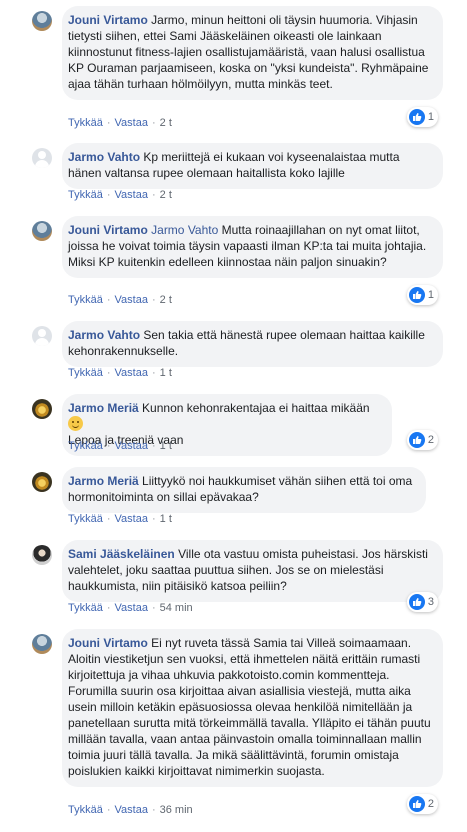 This screenshot has height=832, width=467. I want to click on reaction-count-value: 3, so click(430, 602).